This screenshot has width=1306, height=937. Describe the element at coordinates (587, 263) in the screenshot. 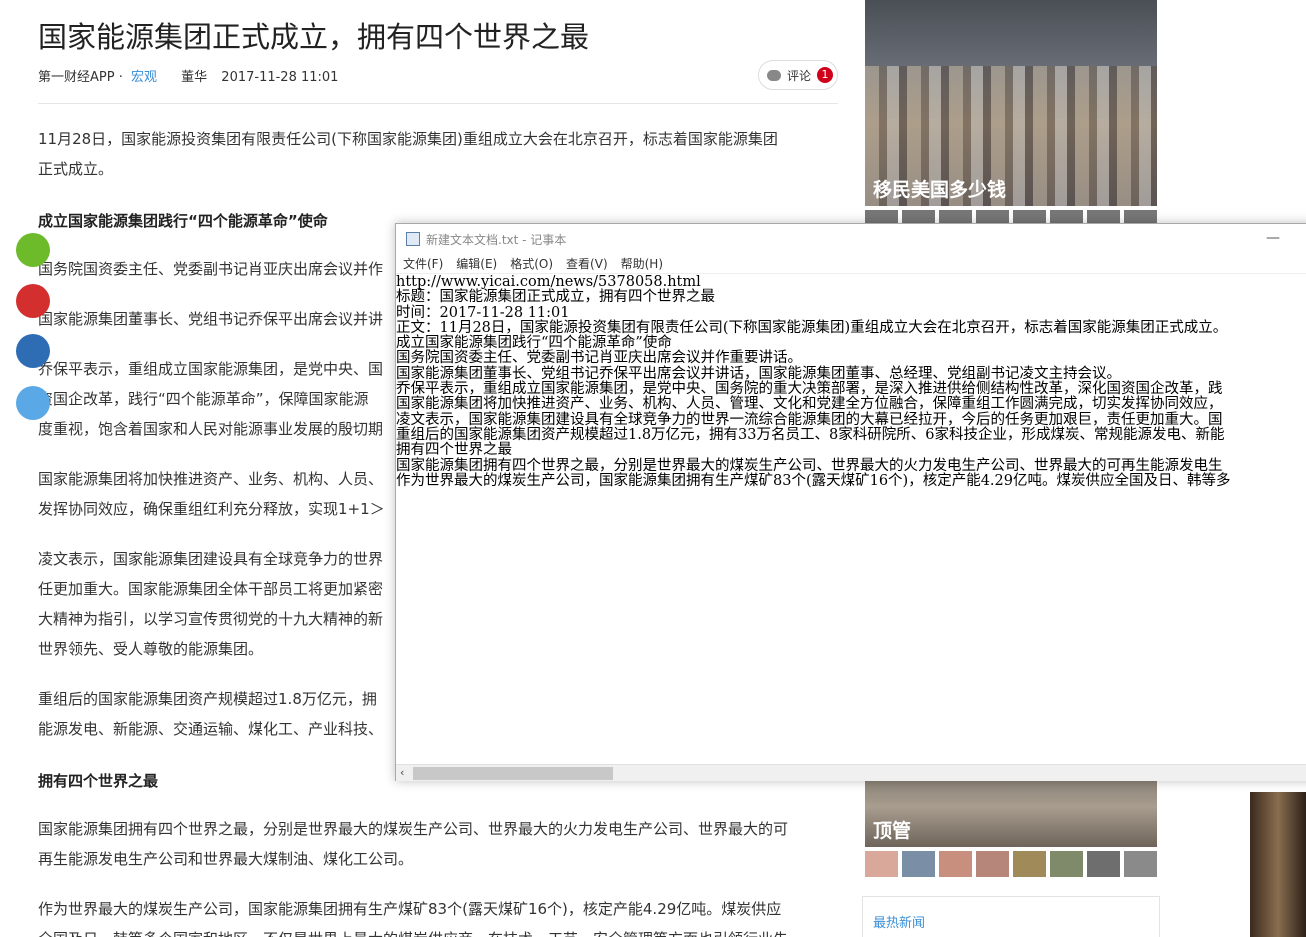

I see `menu-view: 查看(V)` at that location.